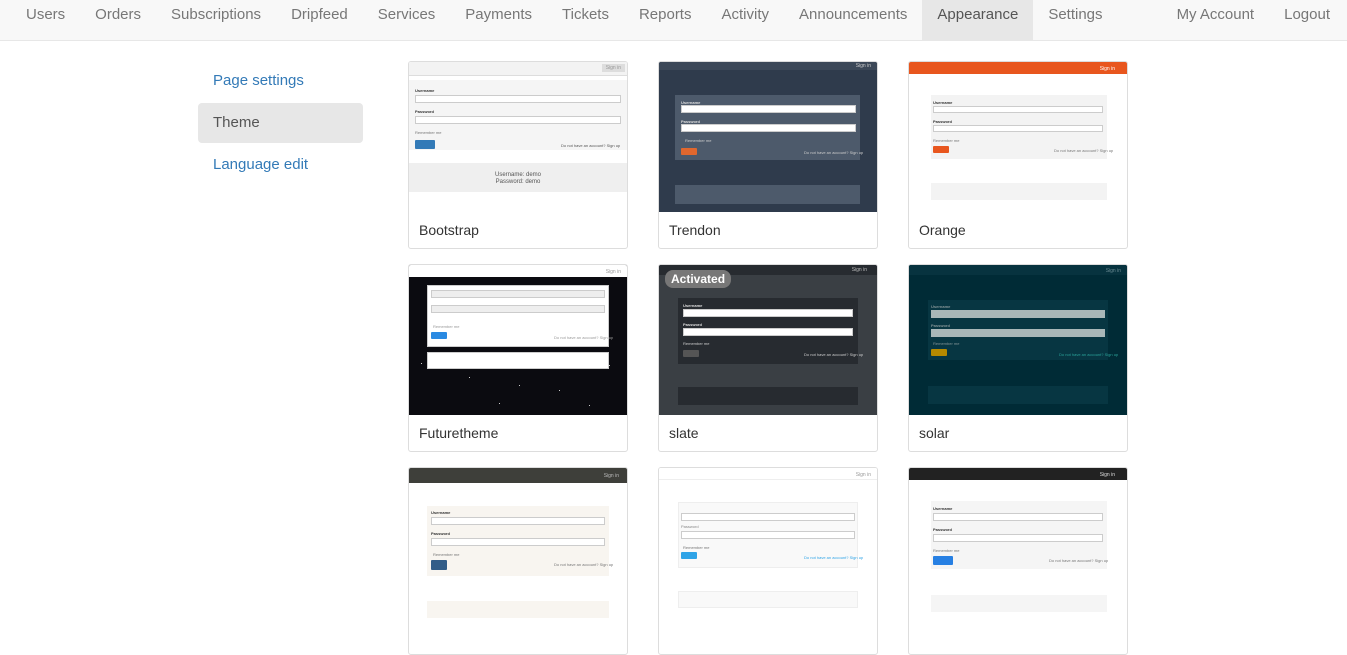 The image size is (1347, 655). Describe the element at coordinates (934, 433) in the screenshot. I see `theme-name: solar` at that location.